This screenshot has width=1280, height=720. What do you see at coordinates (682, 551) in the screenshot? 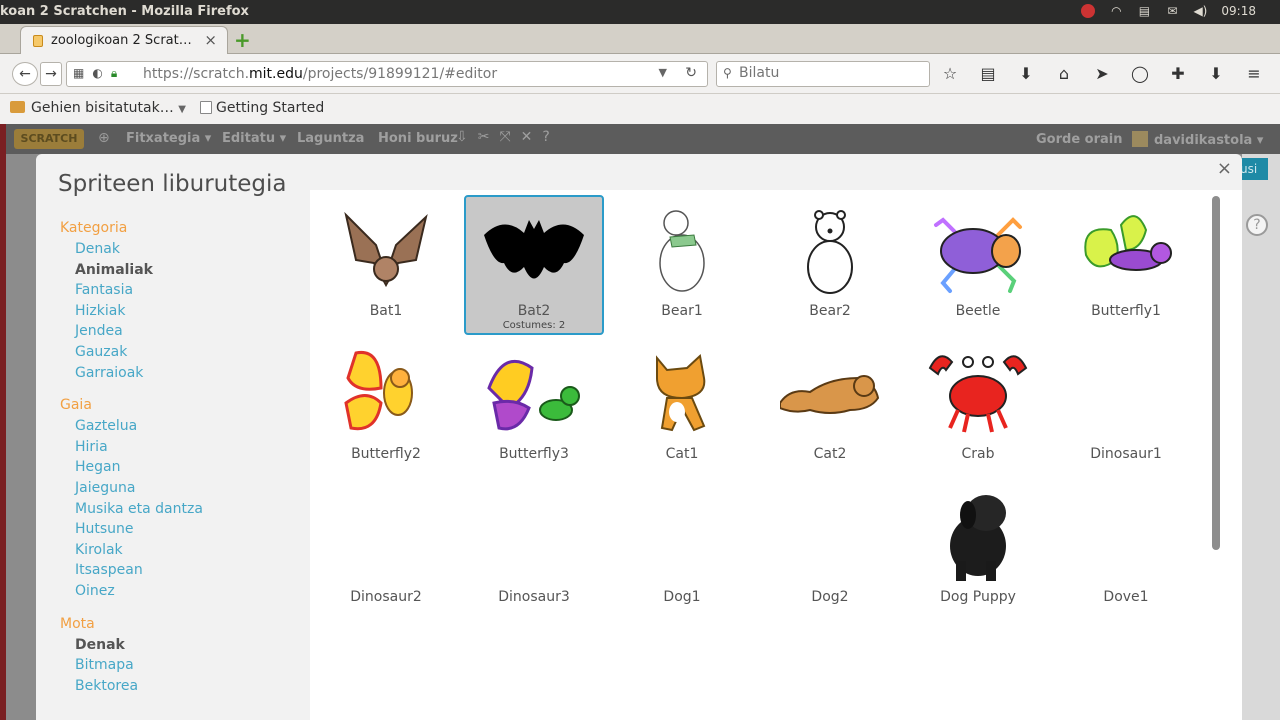
I see `sprite-tile: Dog1` at bounding box center [682, 551].